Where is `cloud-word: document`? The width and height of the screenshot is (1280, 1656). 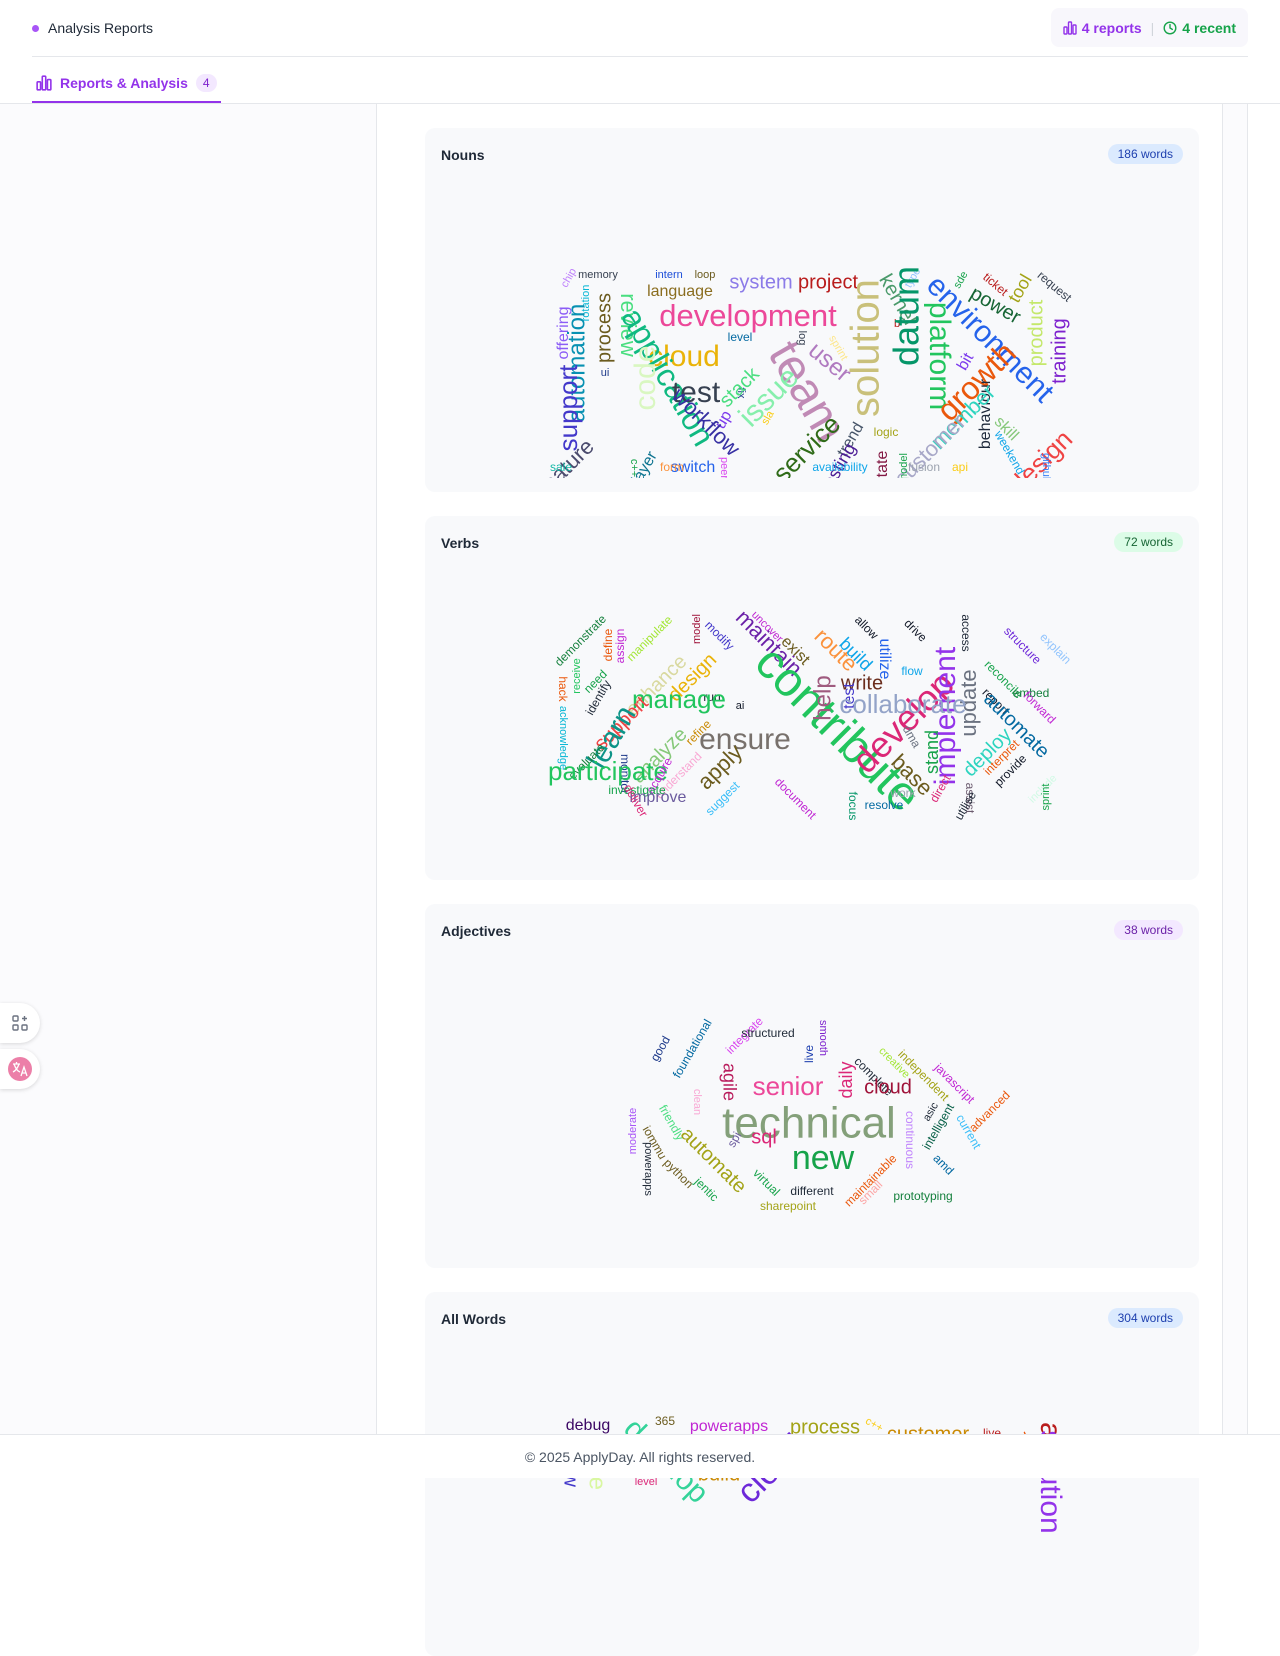 cloud-word: document is located at coordinates (796, 799).